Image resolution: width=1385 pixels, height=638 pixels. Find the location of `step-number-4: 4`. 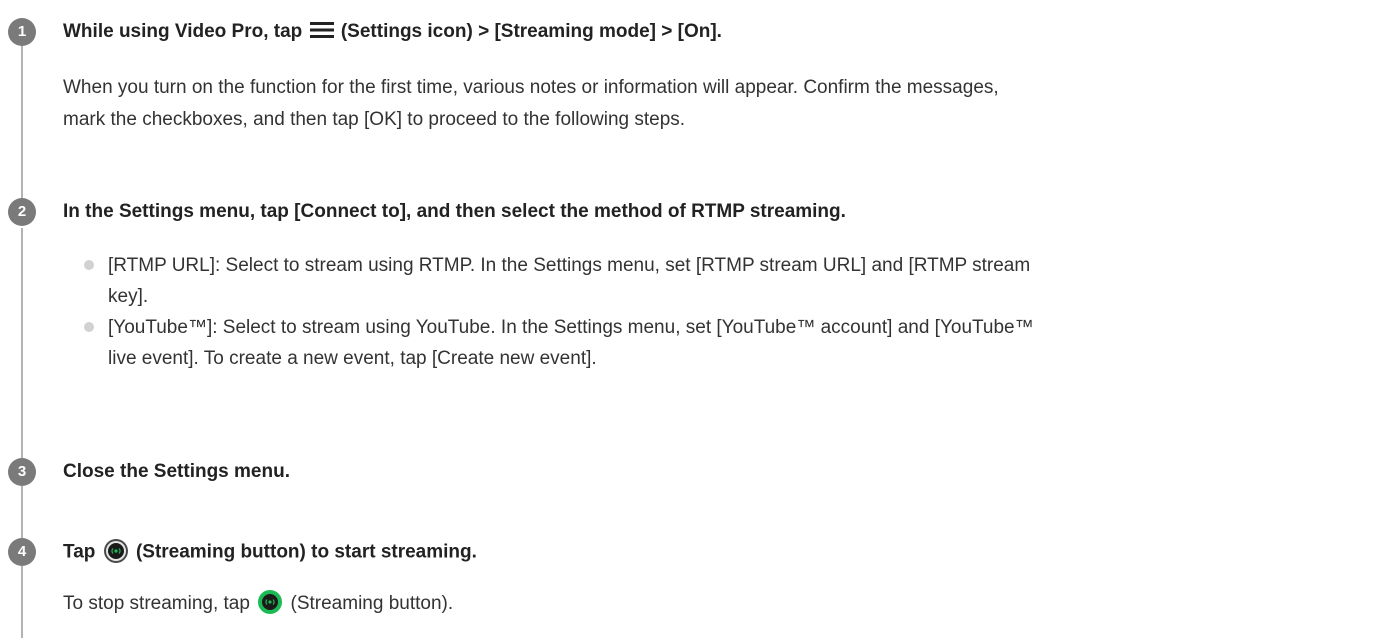

step-number-4: 4 is located at coordinates (22, 552).